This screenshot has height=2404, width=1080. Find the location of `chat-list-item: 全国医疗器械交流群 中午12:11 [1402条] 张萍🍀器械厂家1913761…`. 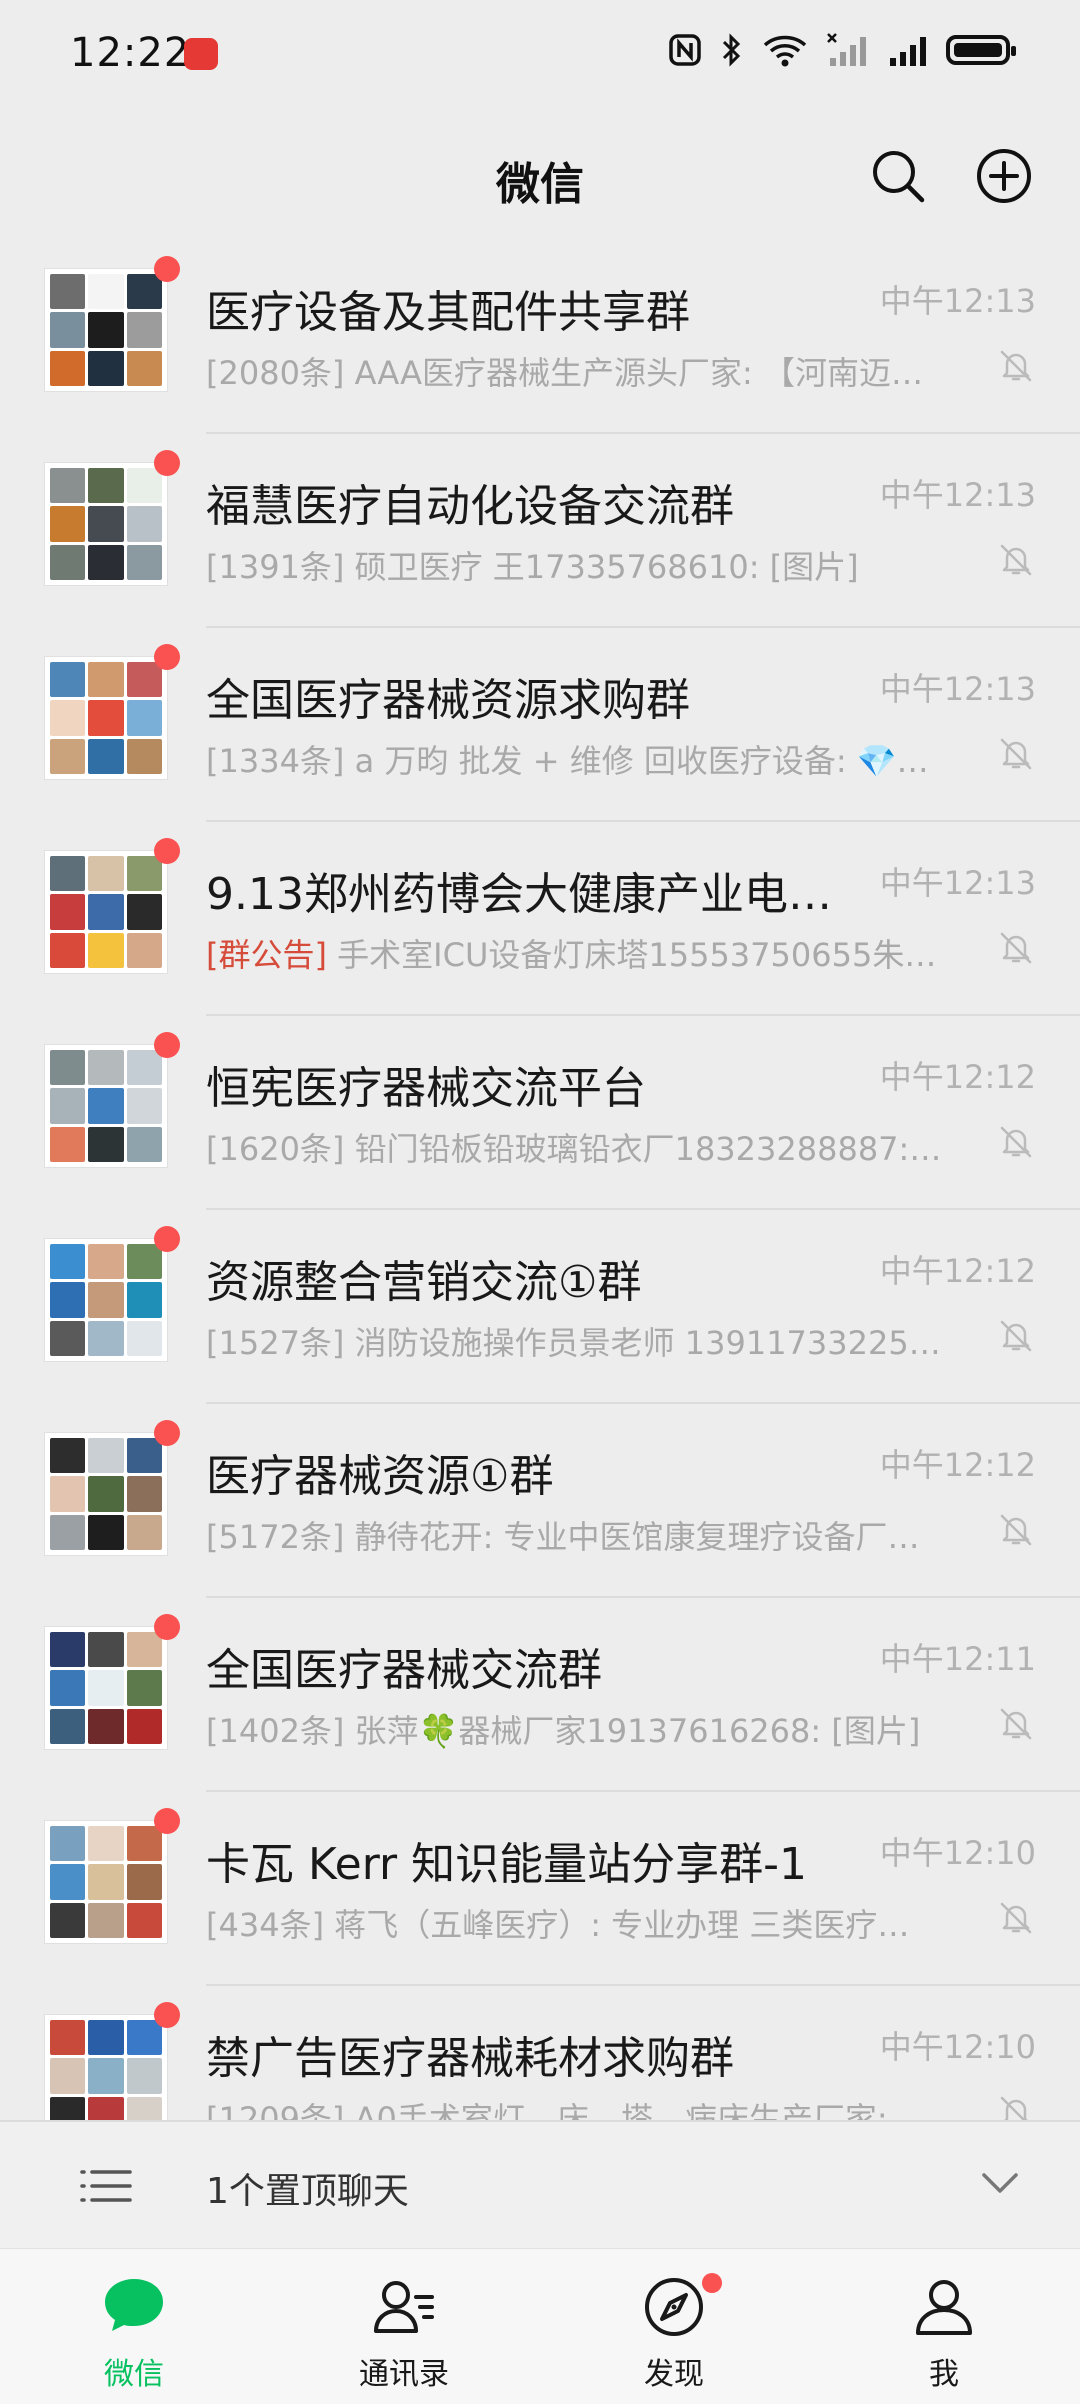

chat-list-item: 全国医疗器械交流群 中午12:11 [1402条] 张萍🍀器械厂家1913761… is located at coordinates (540, 1695).